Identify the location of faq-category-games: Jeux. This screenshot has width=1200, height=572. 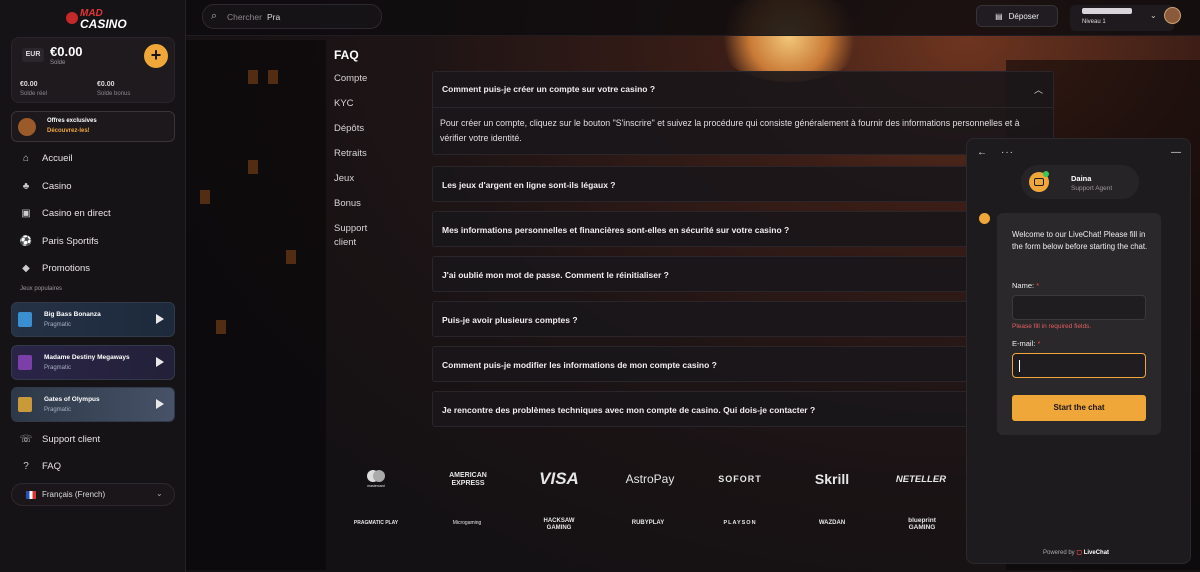
(344, 179).